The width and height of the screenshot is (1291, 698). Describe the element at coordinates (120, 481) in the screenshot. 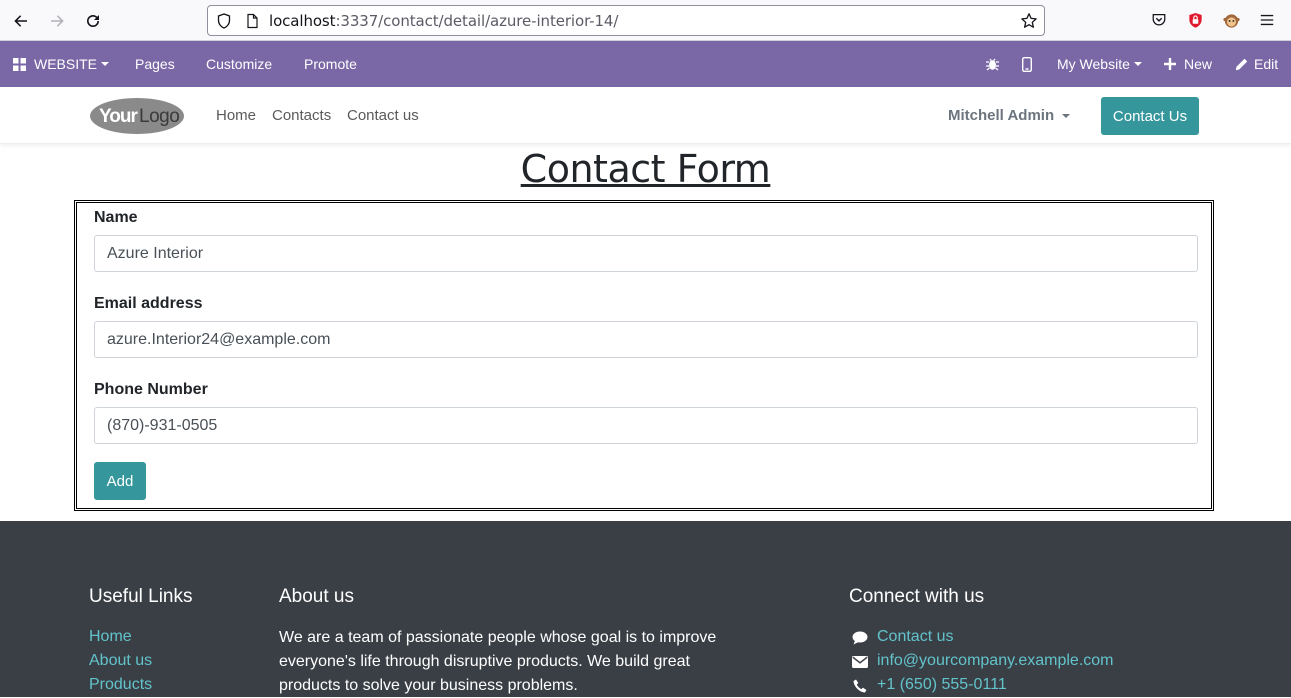

I see `add-button: Add` at that location.